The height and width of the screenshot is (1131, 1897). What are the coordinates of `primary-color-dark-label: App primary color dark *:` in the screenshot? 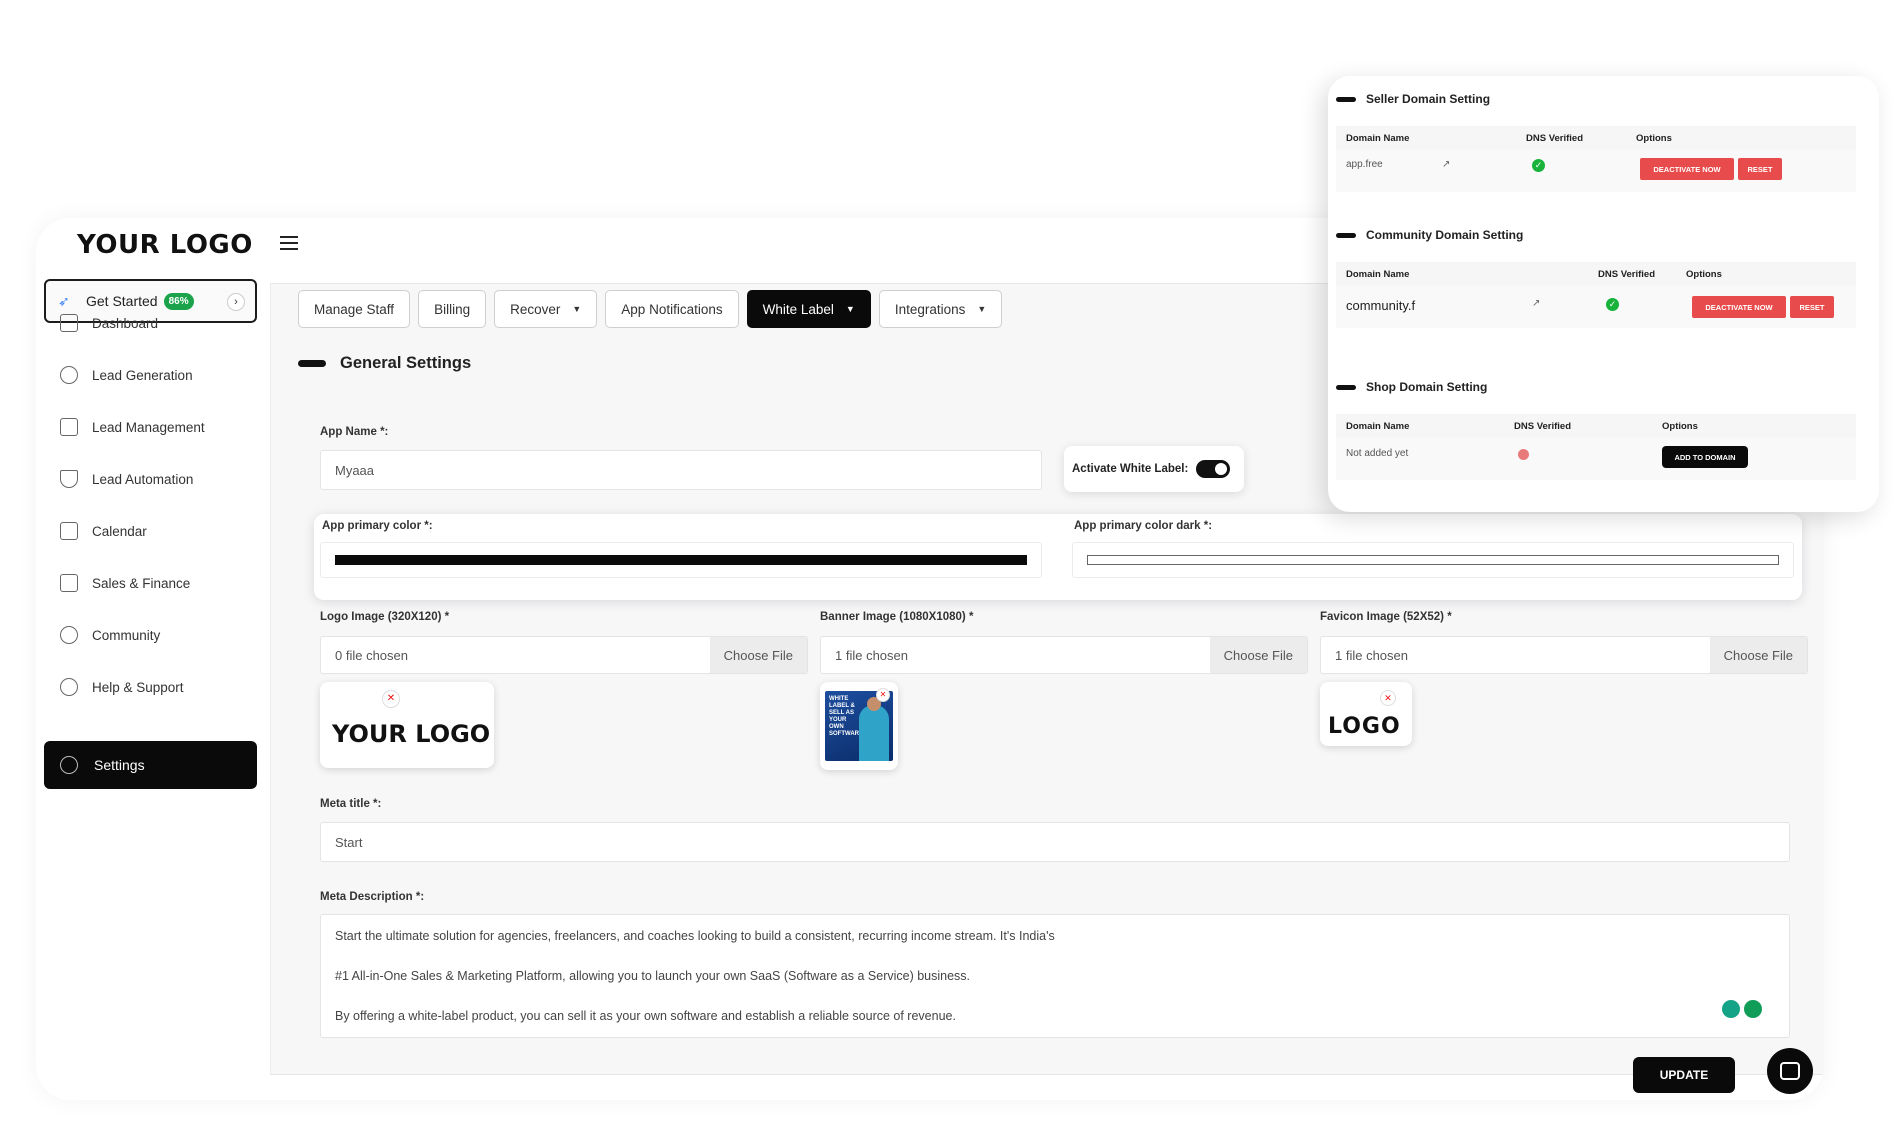 It's located at (1143, 526).